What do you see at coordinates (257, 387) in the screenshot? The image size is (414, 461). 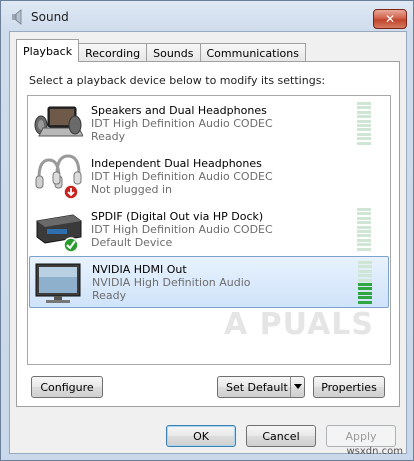 I see `set-default-label: Set Default` at bounding box center [257, 387].